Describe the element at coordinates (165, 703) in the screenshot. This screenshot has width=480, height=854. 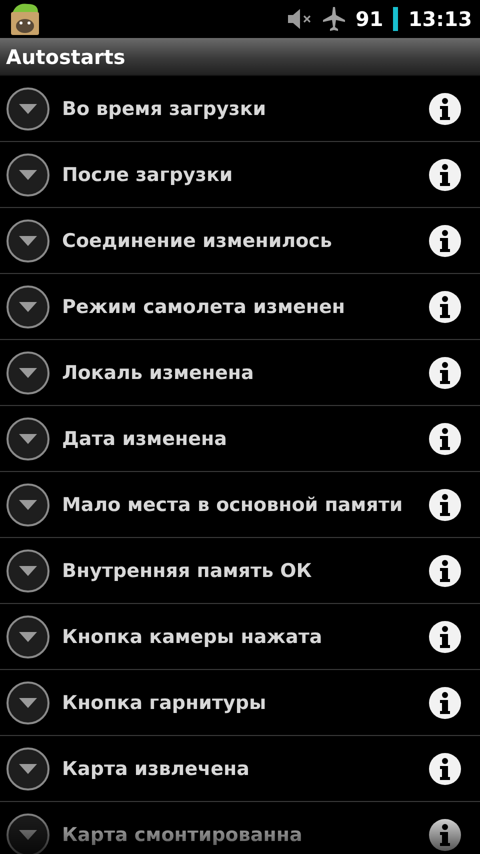
I see `item-label: Кнопка гарнитуры` at that location.